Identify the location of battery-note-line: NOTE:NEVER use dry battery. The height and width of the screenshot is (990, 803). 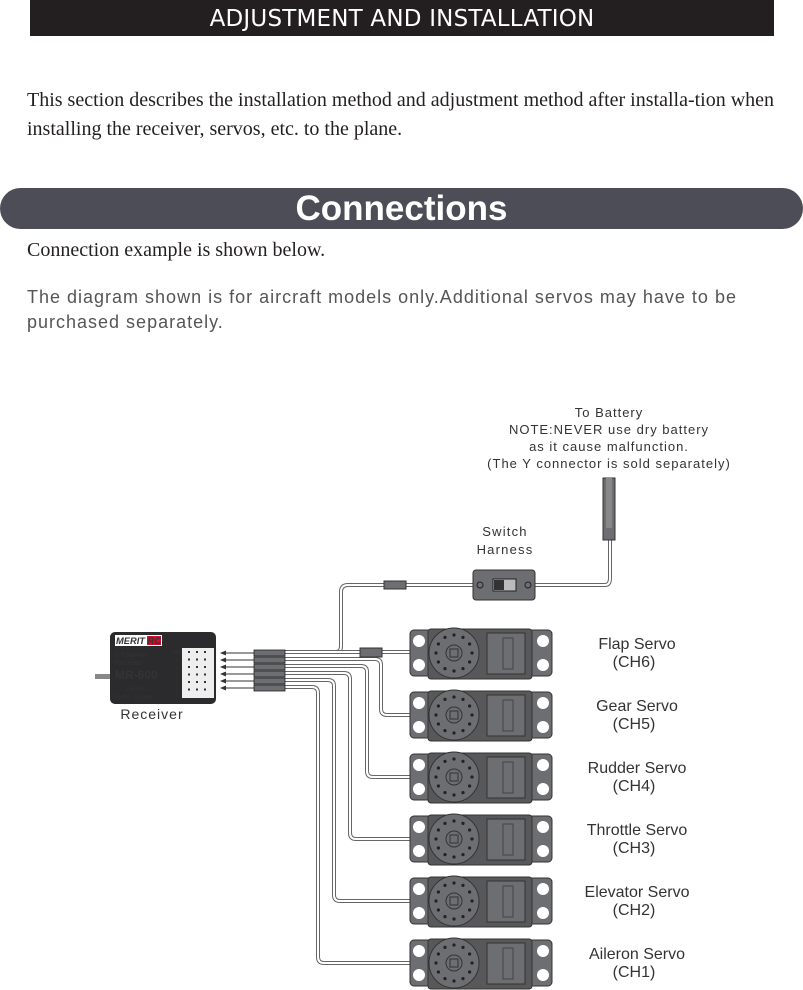
(609, 429).